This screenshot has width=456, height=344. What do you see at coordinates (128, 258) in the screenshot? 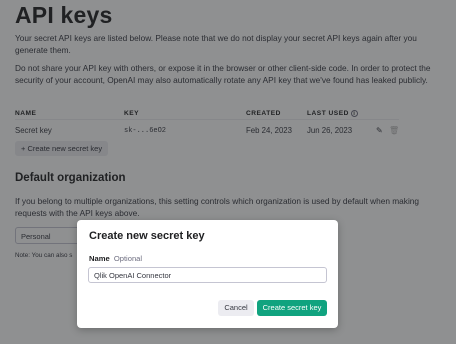
I see `optional-label: Optional` at bounding box center [128, 258].